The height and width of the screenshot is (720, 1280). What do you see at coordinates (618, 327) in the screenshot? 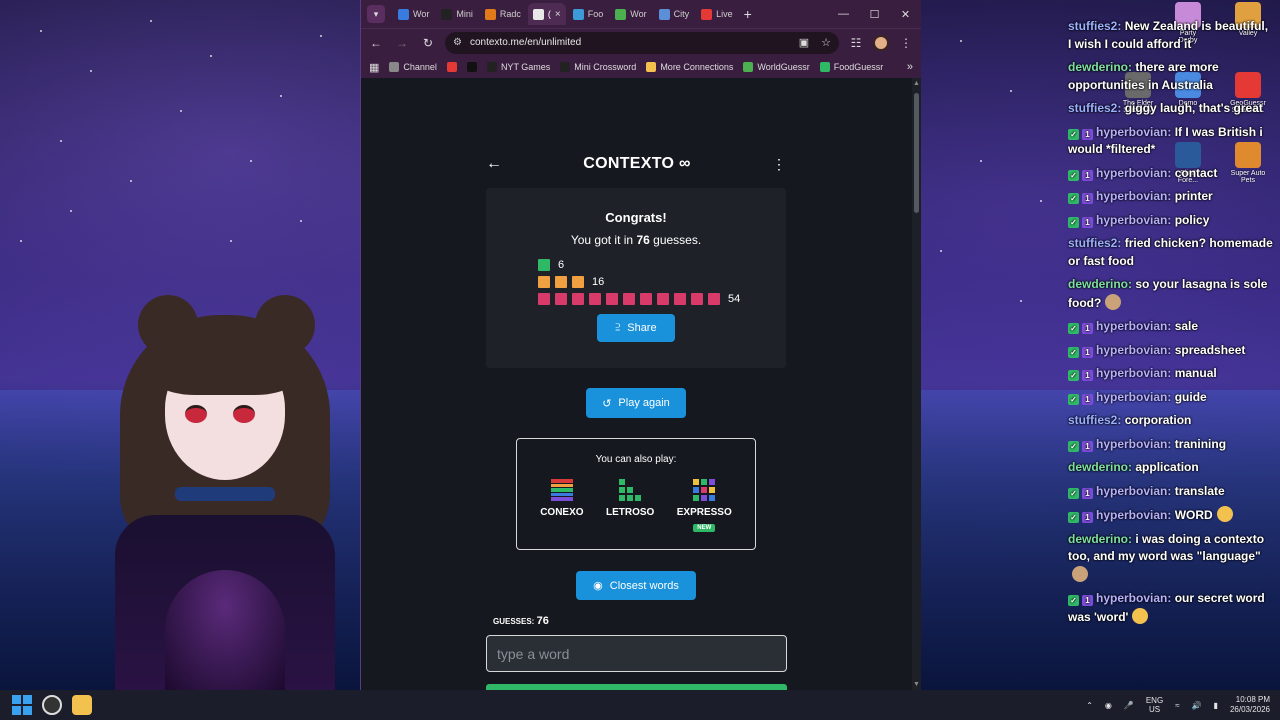
I see `share-icon: ⫆` at bounding box center [618, 327].